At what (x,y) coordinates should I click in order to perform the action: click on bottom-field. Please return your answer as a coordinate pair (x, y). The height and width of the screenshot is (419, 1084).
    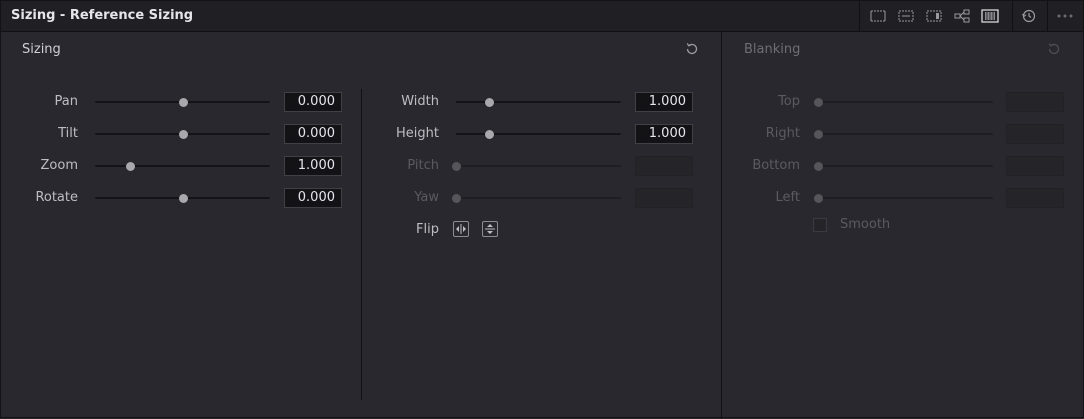
    Looking at the image, I should click on (1035, 166).